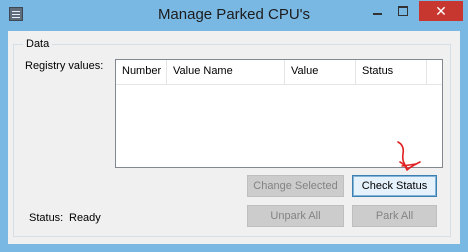 The width and height of the screenshot is (468, 252). What do you see at coordinates (226, 72) in the screenshot?
I see `column-header-value-name: Value Name` at bounding box center [226, 72].